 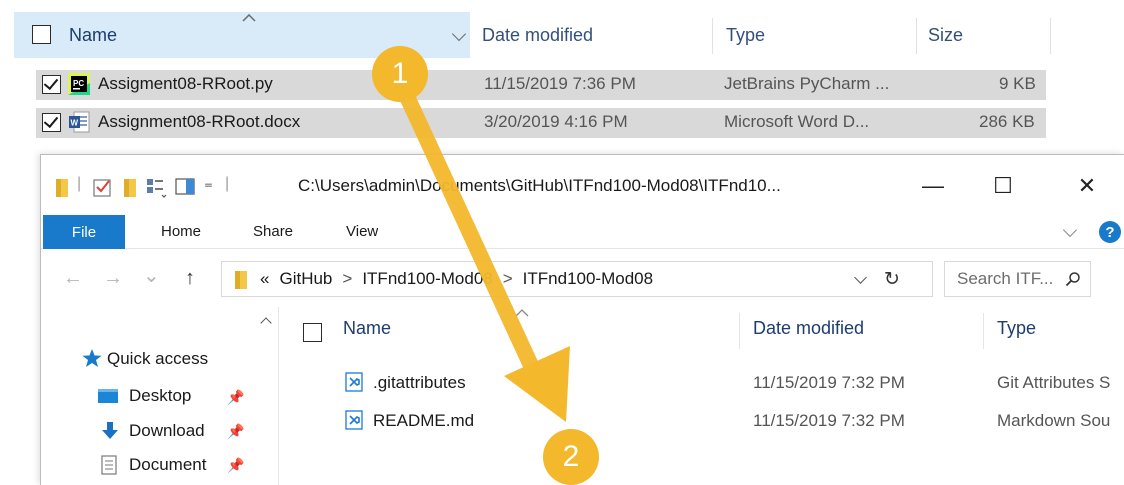 I want to click on name-filter-chevron-icon, so click(x=459, y=34).